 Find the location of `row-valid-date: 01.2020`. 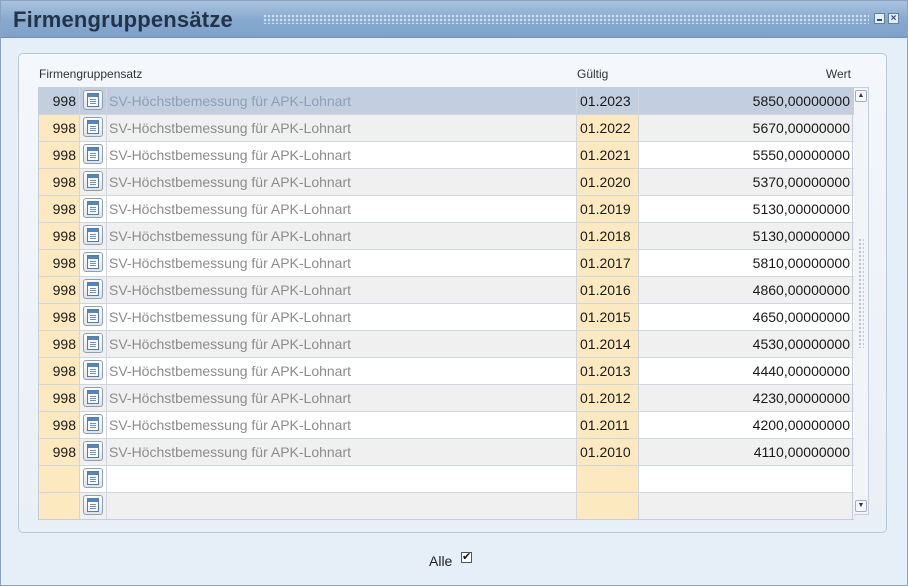

row-valid-date: 01.2020 is located at coordinates (607, 182).